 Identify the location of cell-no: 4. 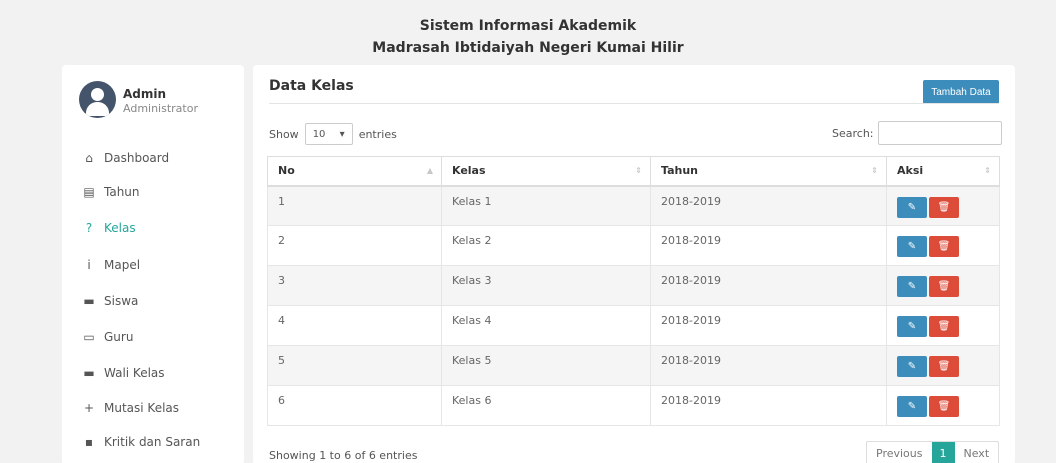
(354, 325).